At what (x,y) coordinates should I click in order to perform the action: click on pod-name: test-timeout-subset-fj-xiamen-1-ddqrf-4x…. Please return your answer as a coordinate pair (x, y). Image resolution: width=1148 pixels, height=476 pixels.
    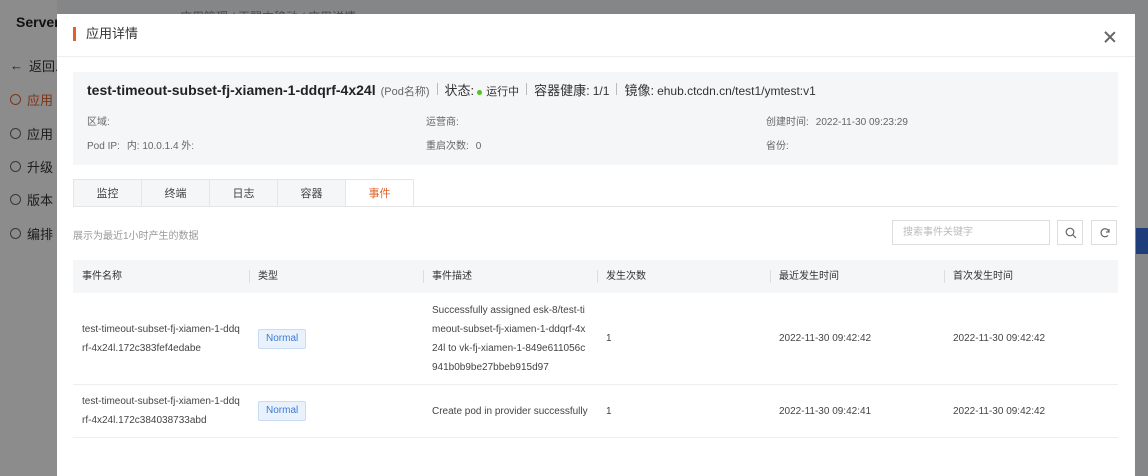
    Looking at the image, I should click on (231, 90).